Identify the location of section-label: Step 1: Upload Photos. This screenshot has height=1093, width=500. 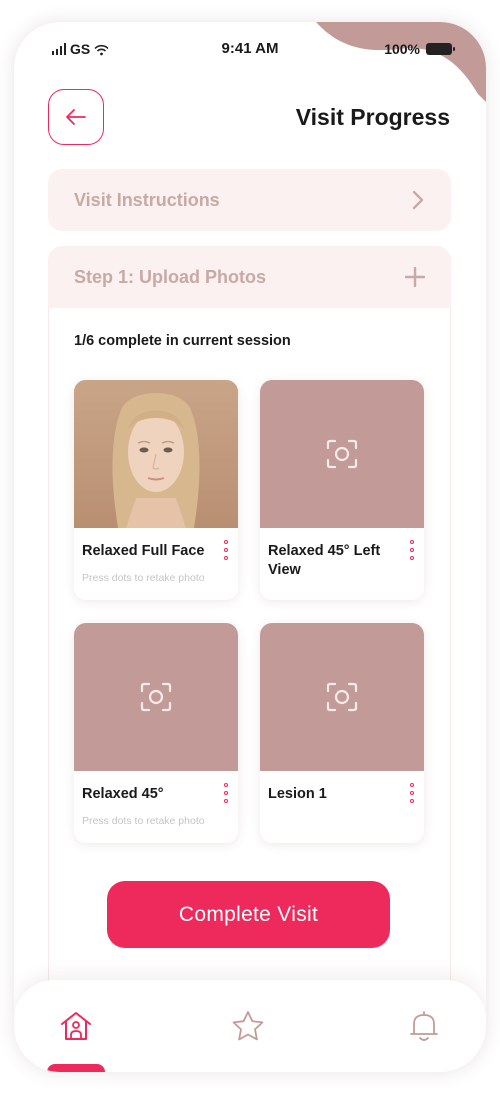
(170, 276).